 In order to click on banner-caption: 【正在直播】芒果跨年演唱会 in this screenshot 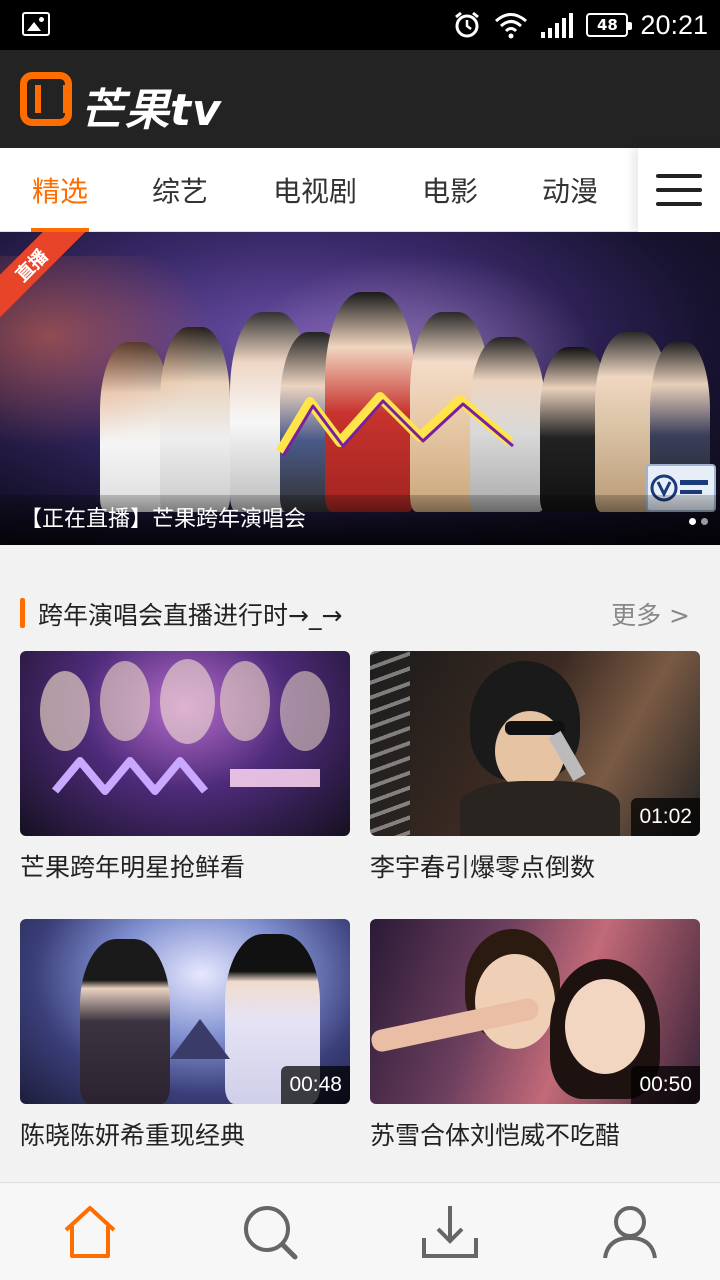, I will do `click(163, 519)`.